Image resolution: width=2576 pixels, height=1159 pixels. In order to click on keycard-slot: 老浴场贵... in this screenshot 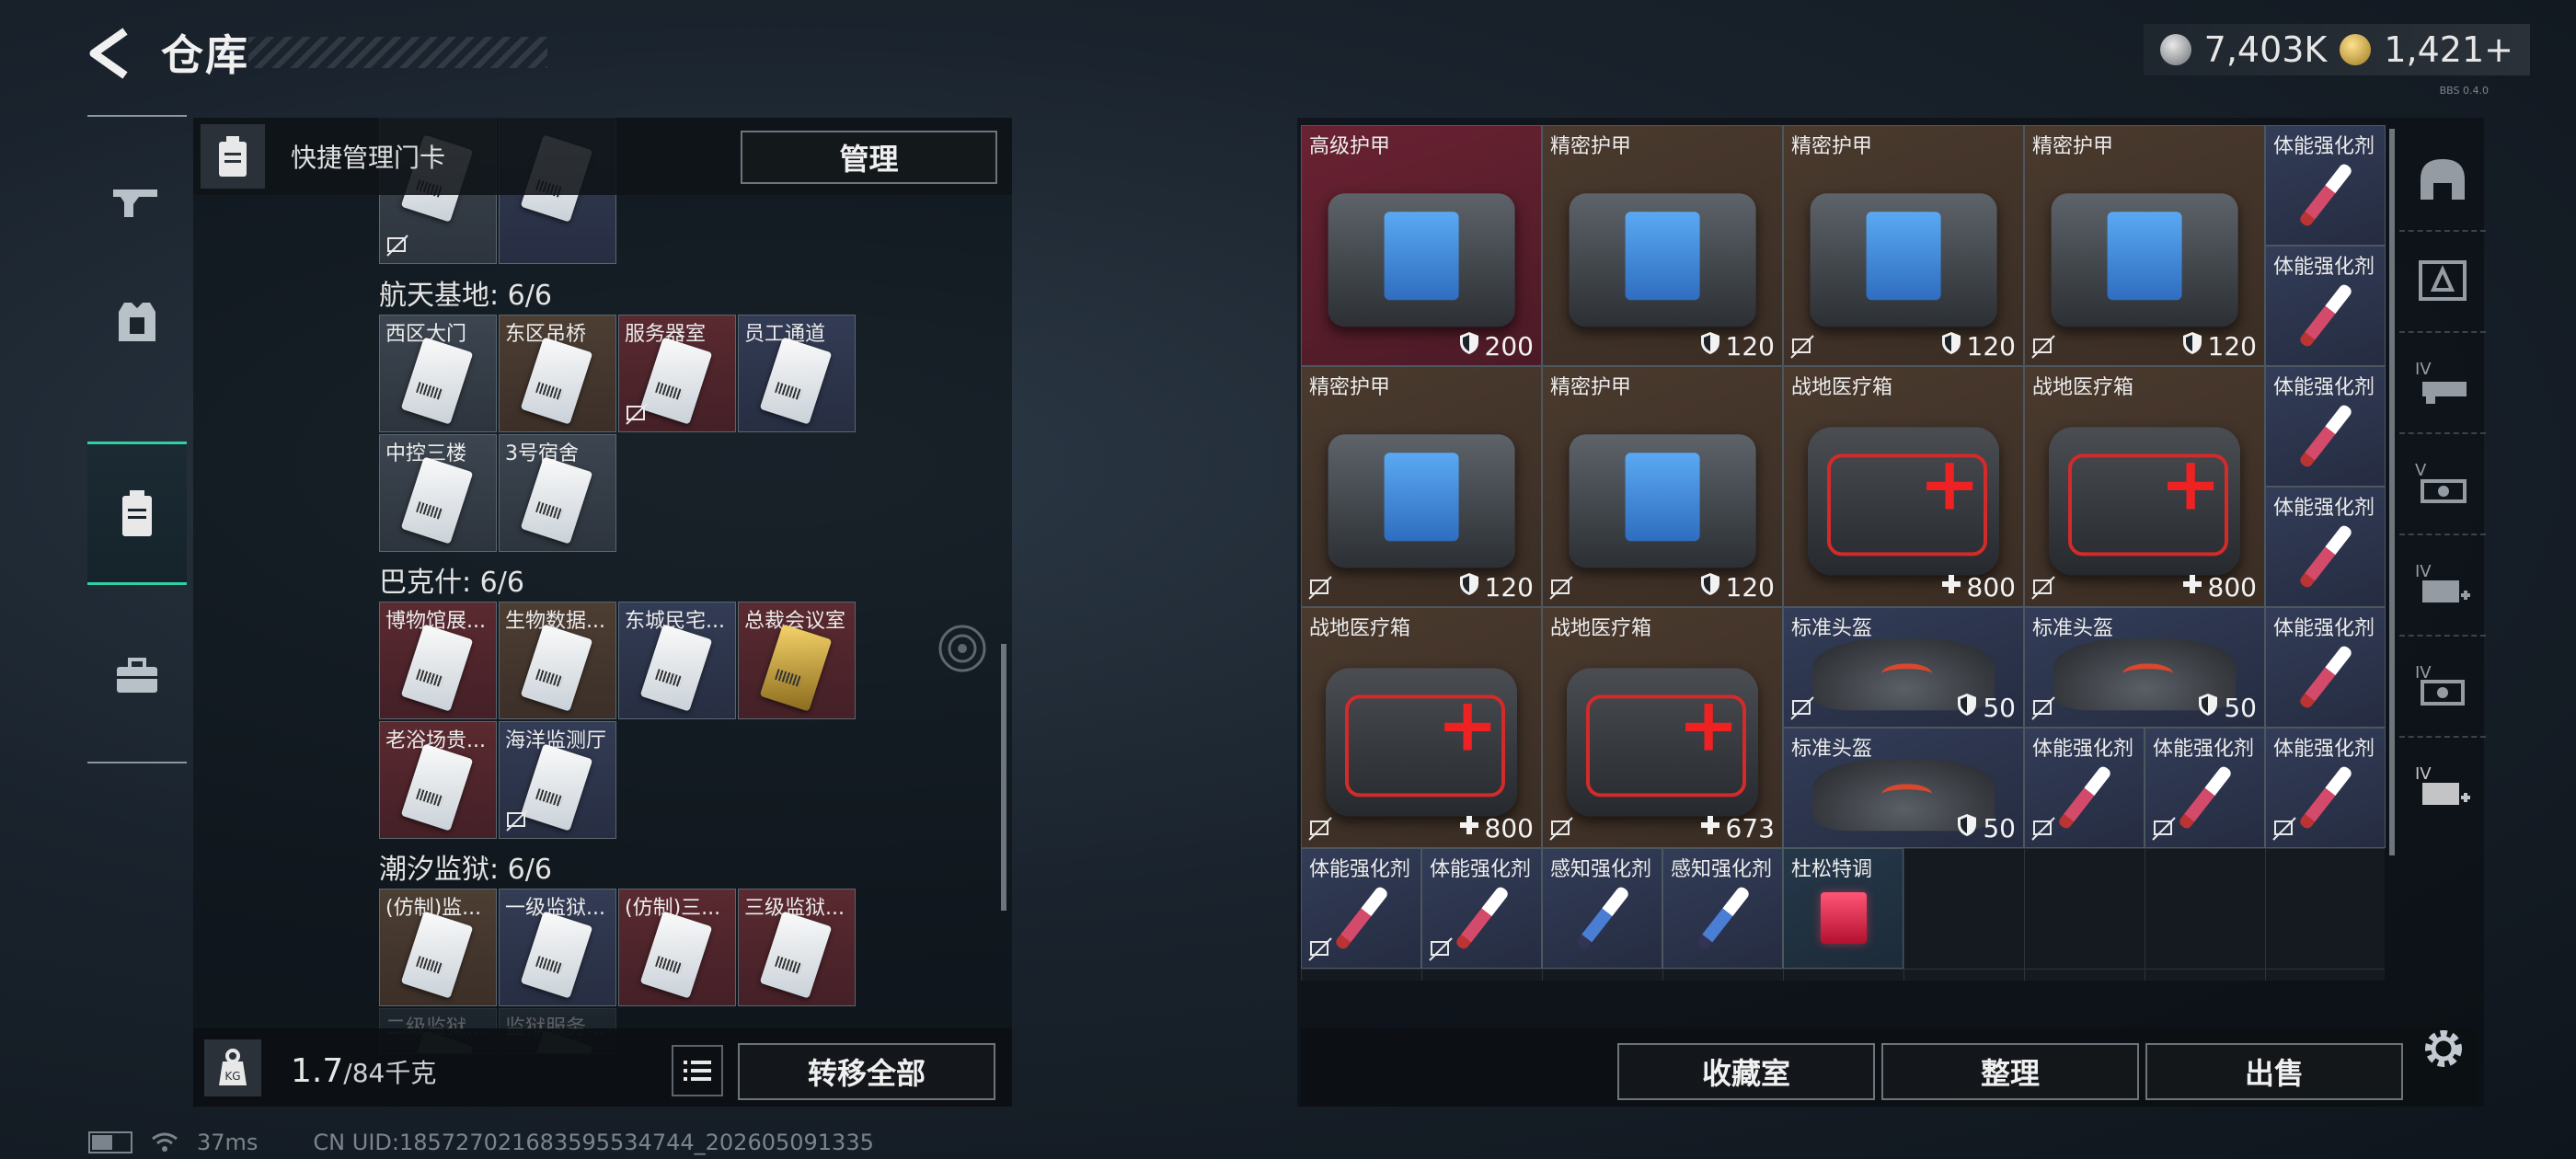, I will do `click(438, 780)`.